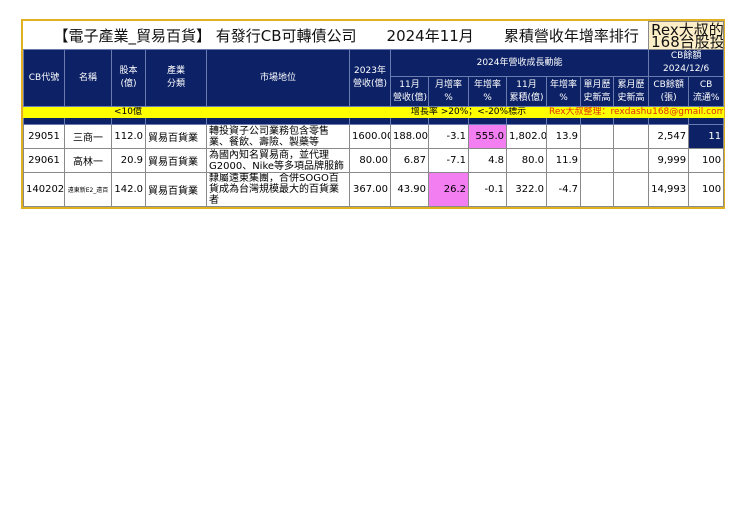 Image resolution: width=740 pixels, height=523 pixels. What do you see at coordinates (526, 91) in the screenshot?
I see `header-cum: 11月 累積(億)` at bounding box center [526, 91].